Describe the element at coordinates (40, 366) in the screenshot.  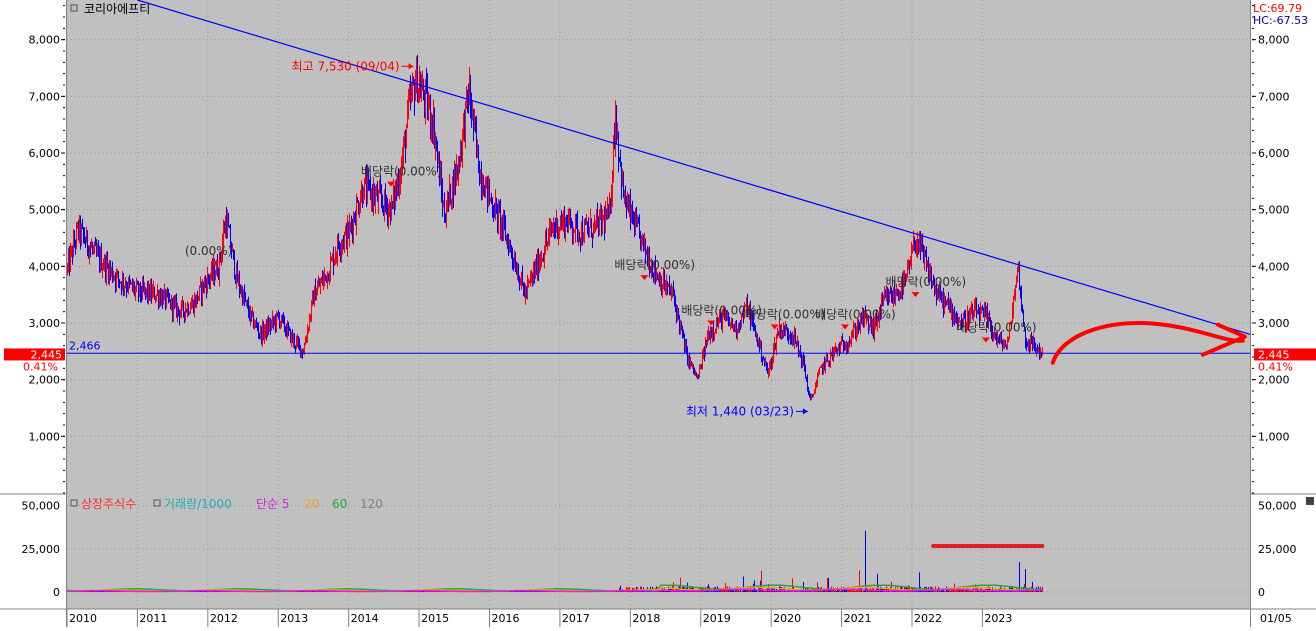
I see `price-change-left: 0.41%` at that location.